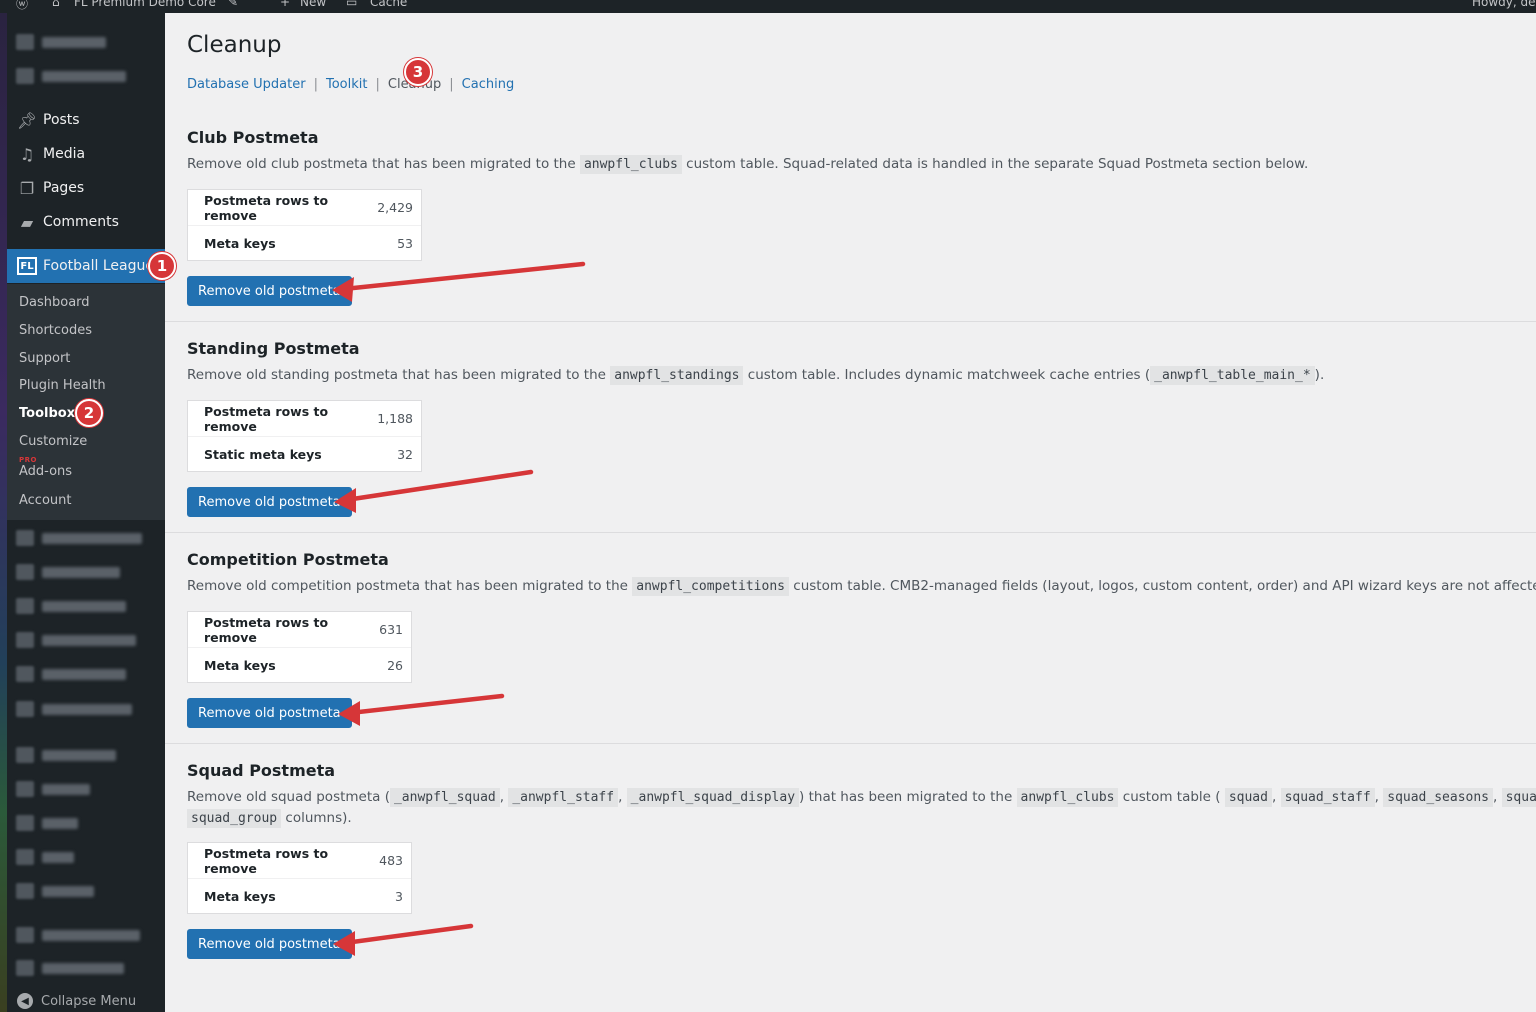 This screenshot has width=1536, height=1012. I want to click on tab-toolkit: Toolkit, so click(347, 84).